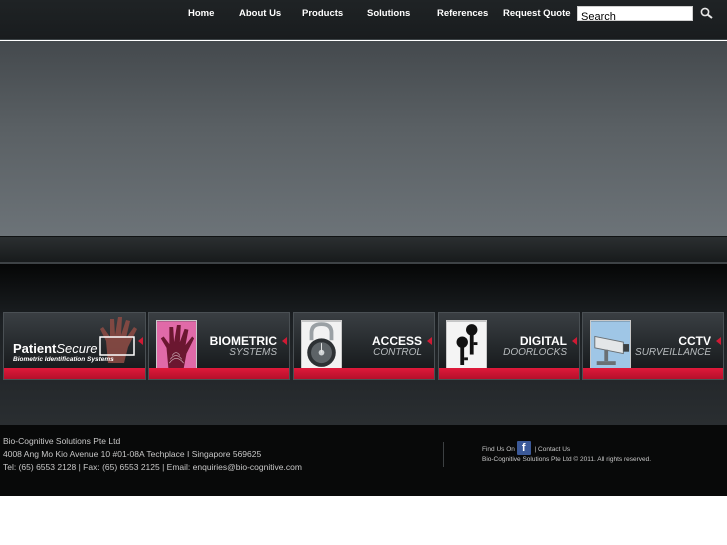  Describe the element at coordinates (535, 352) in the screenshot. I see `tile-subtitle: DOORLOCKS` at that location.